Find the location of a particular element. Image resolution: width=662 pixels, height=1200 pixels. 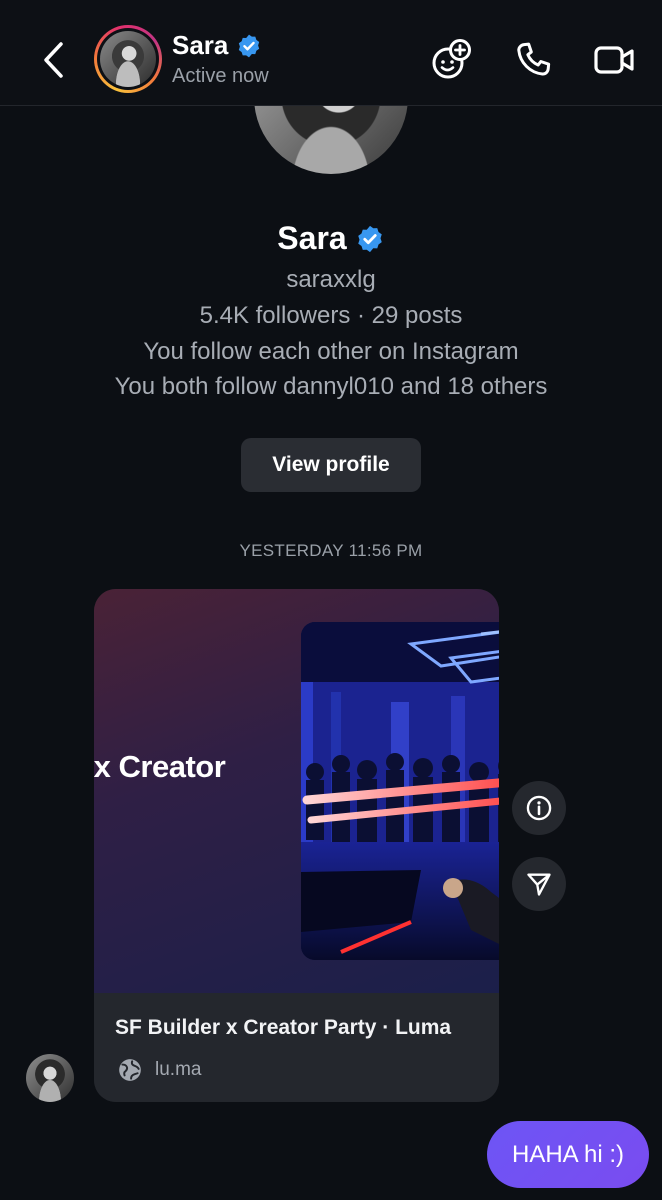

emoji-plus-icon is located at coordinates (451, 59).